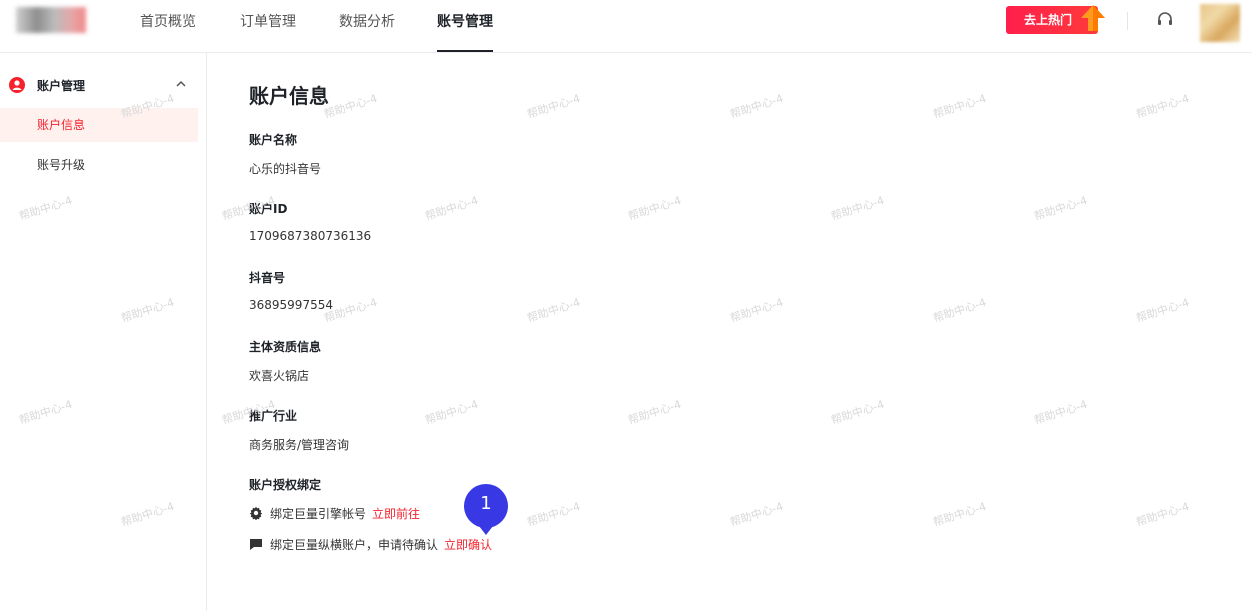 This screenshot has width=1252, height=611. I want to click on field-value-account-name: 心乐的抖音号, so click(285, 169).